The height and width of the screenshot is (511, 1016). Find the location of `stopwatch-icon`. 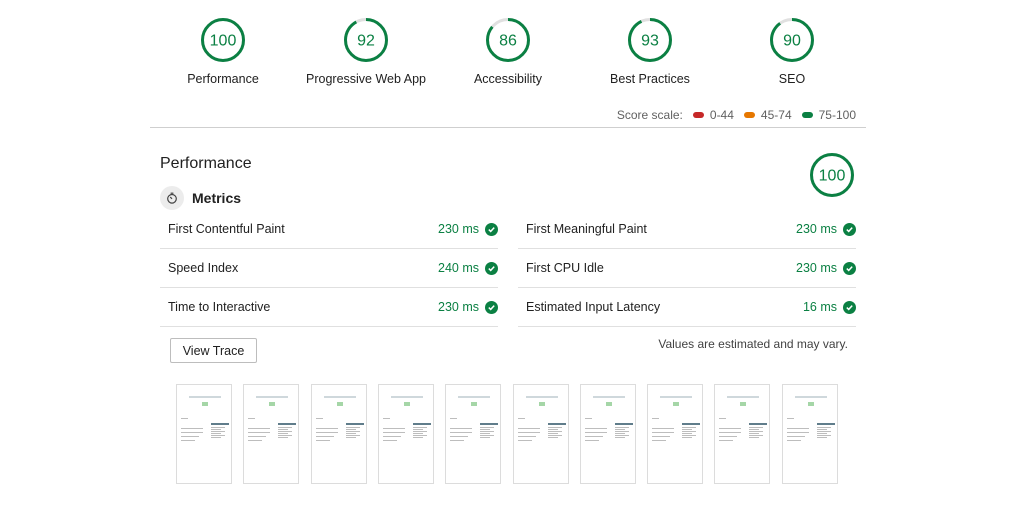

stopwatch-icon is located at coordinates (172, 198).